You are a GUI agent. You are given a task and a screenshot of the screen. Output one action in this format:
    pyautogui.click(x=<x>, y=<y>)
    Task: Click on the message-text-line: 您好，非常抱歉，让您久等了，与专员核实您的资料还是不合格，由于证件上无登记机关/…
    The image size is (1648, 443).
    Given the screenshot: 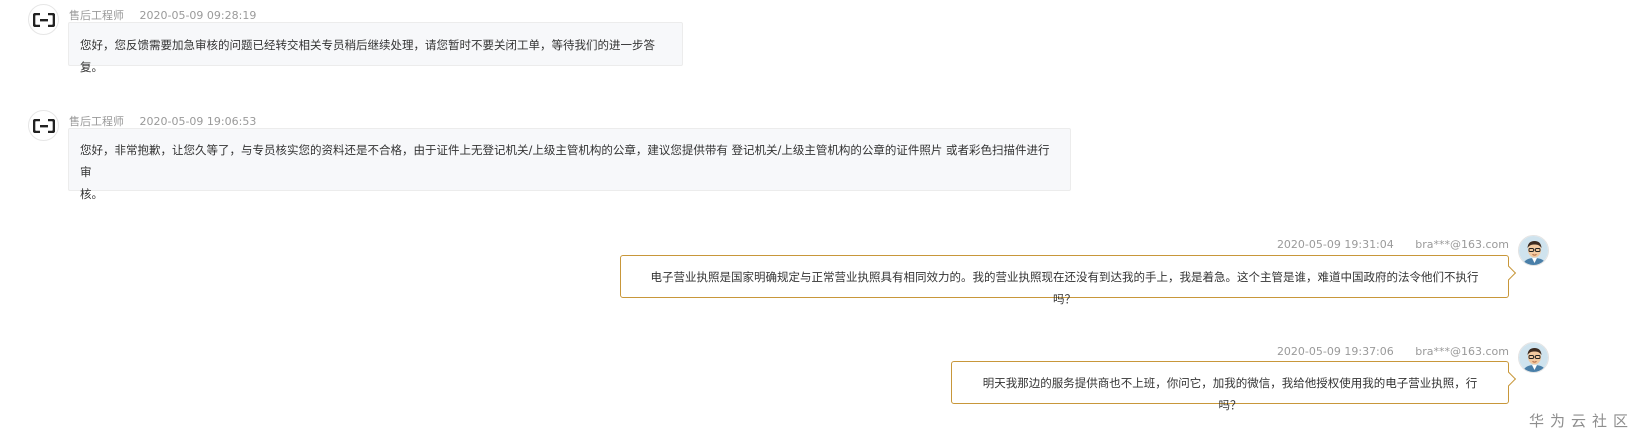 What is the action you would take?
    pyautogui.click(x=565, y=161)
    